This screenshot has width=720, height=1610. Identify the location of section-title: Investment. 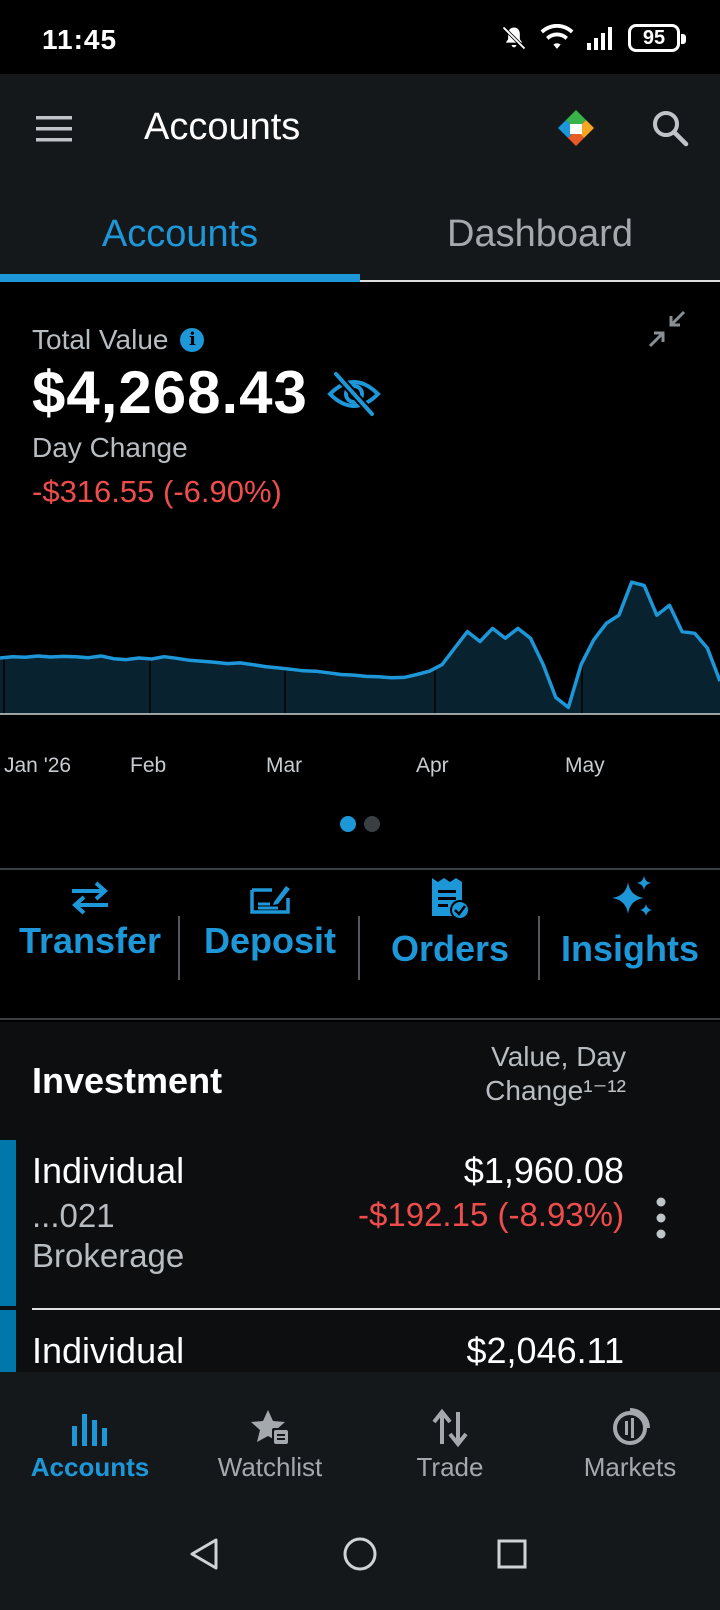
(127, 1080).